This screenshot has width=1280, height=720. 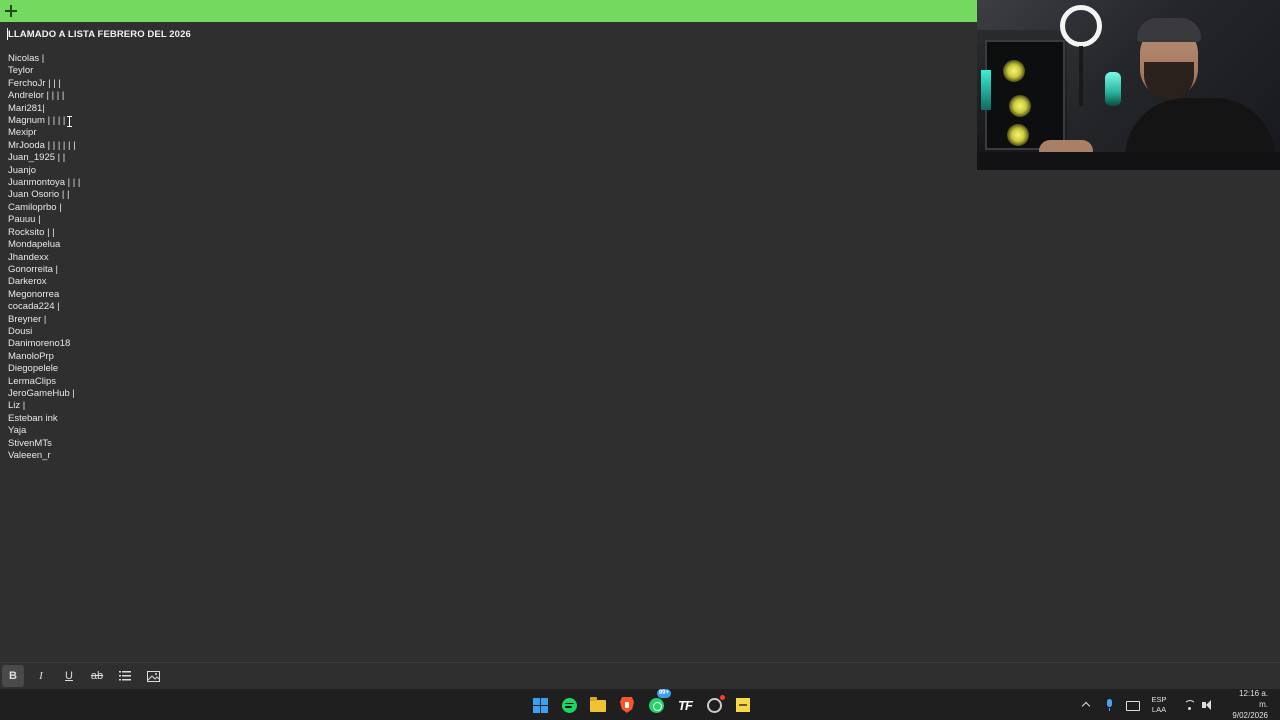 What do you see at coordinates (44, 382) in the screenshot?
I see `list-item: LermaClips` at bounding box center [44, 382].